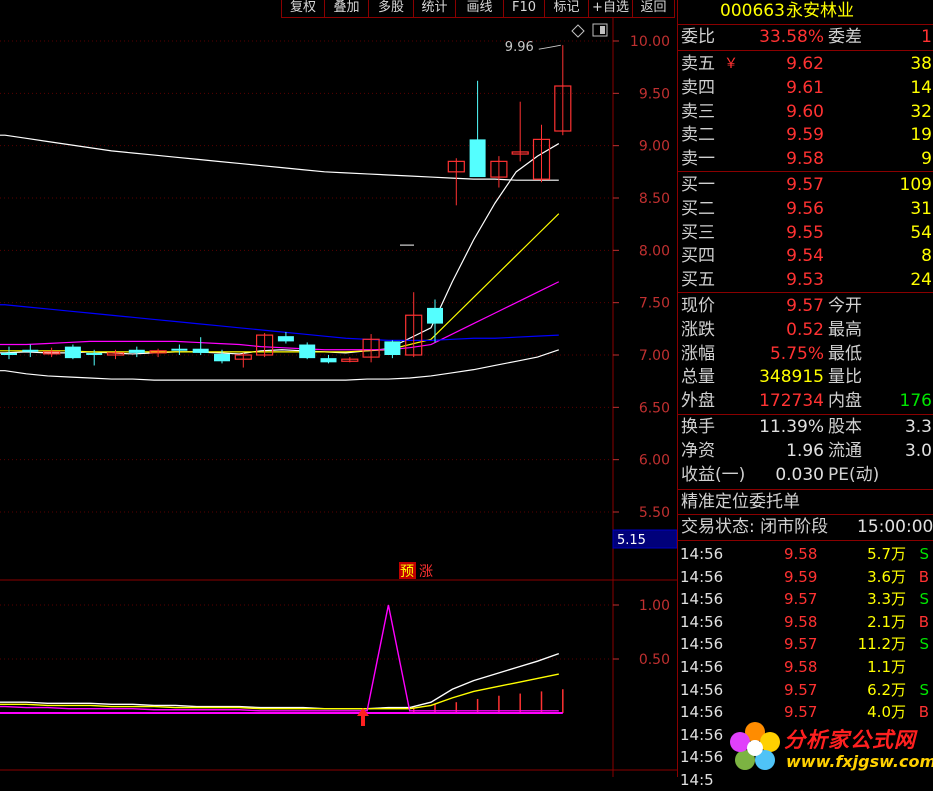  What do you see at coordinates (407, 572) in the screenshot?
I see `signal-badge-text: 预` at bounding box center [407, 572].